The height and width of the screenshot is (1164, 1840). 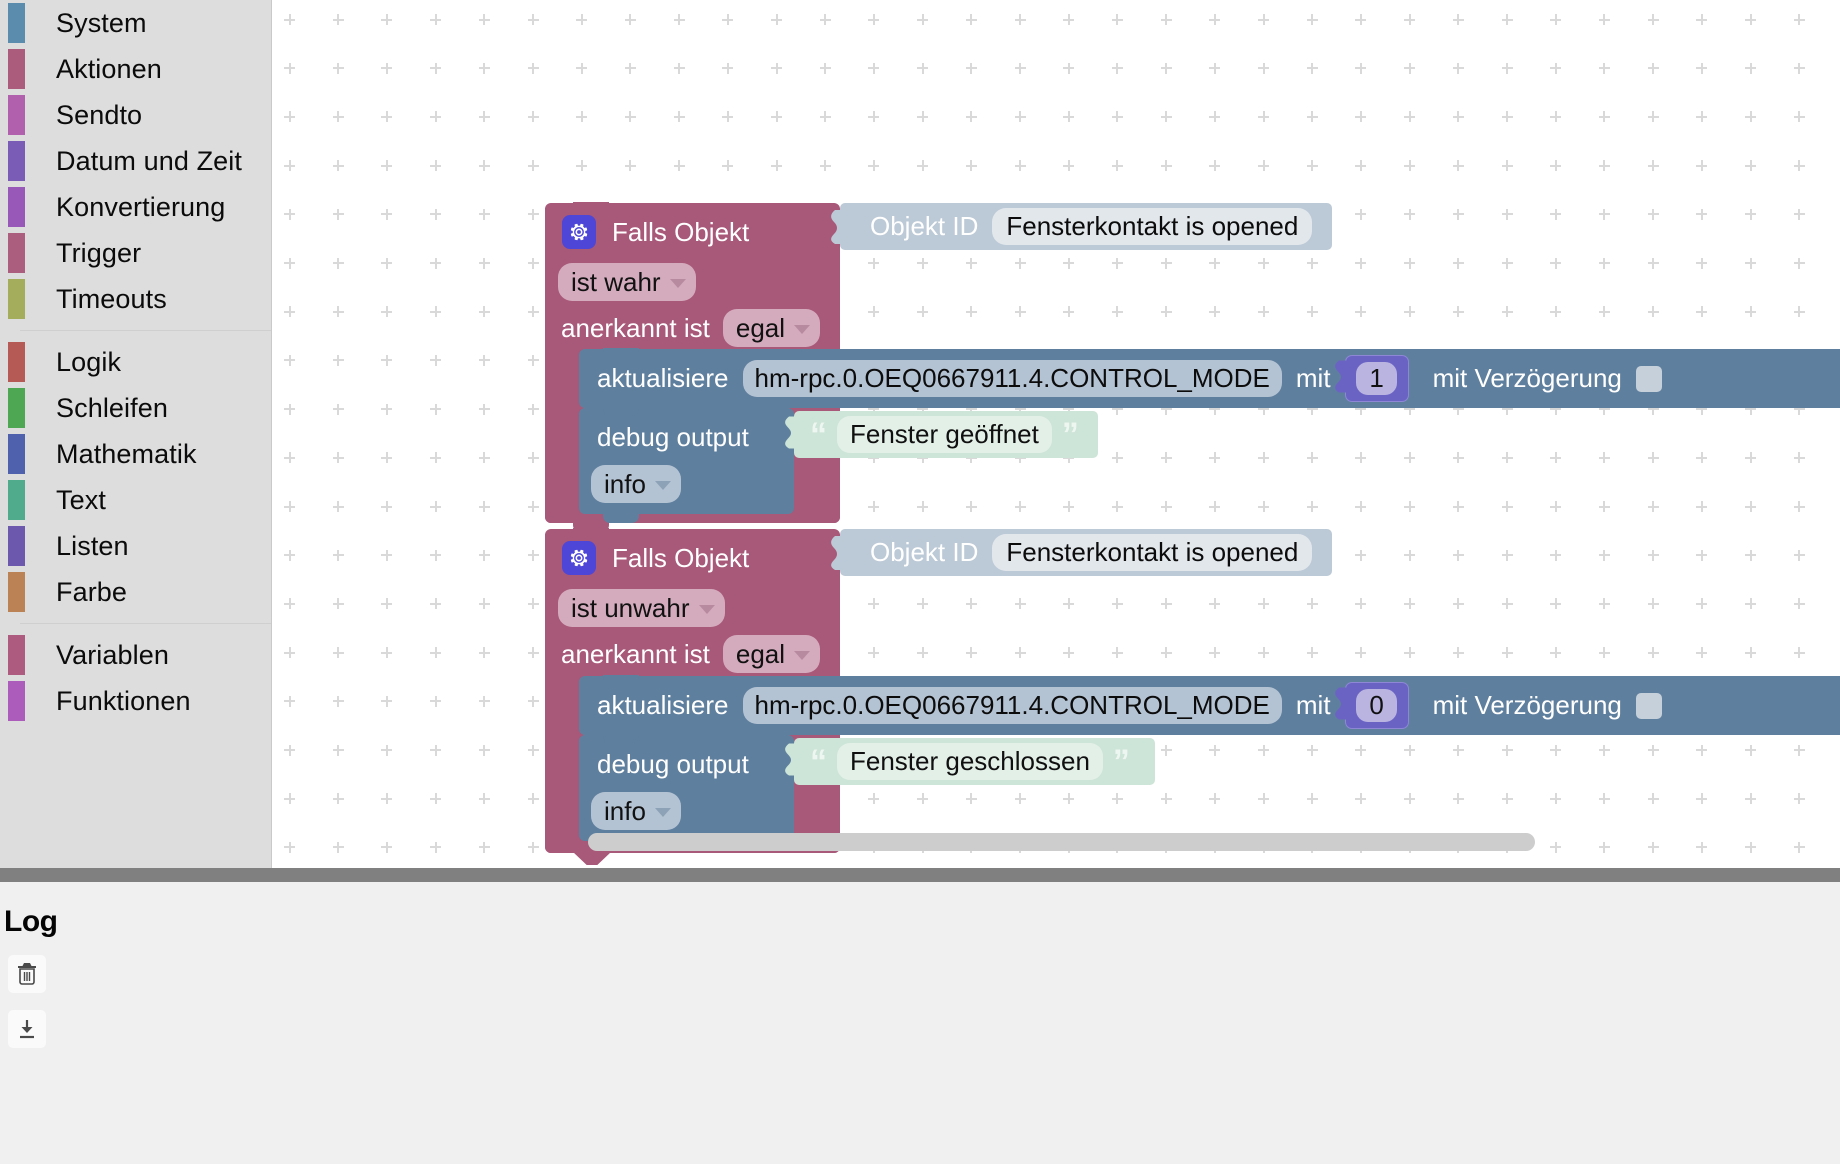 What do you see at coordinates (89, 361) in the screenshot?
I see `toolbox-item-label: Logik` at bounding box center [89, 361].